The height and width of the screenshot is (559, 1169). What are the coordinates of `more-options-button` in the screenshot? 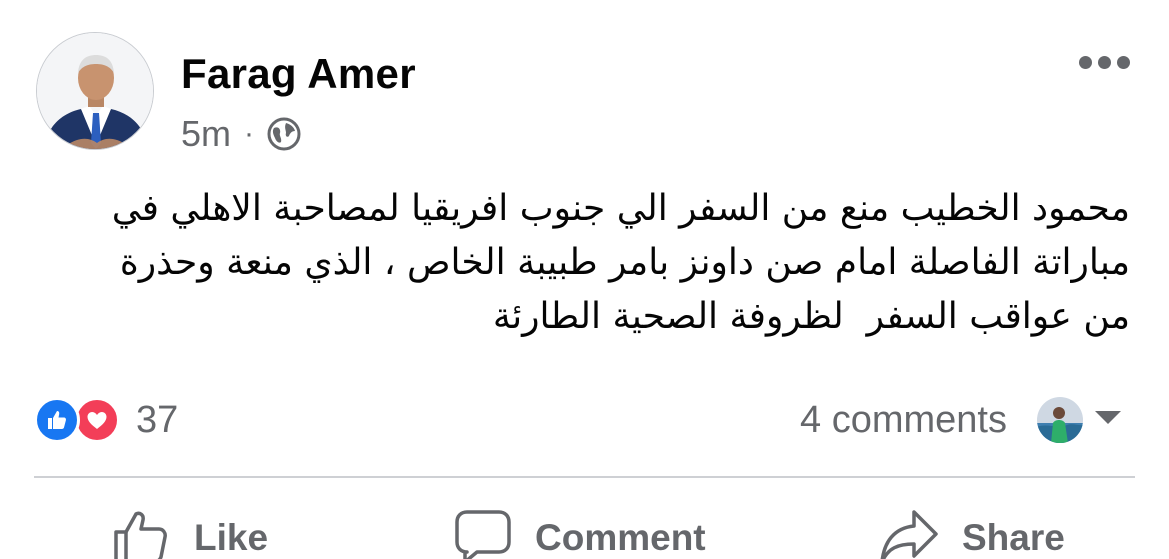 It's located at (1104, 62).